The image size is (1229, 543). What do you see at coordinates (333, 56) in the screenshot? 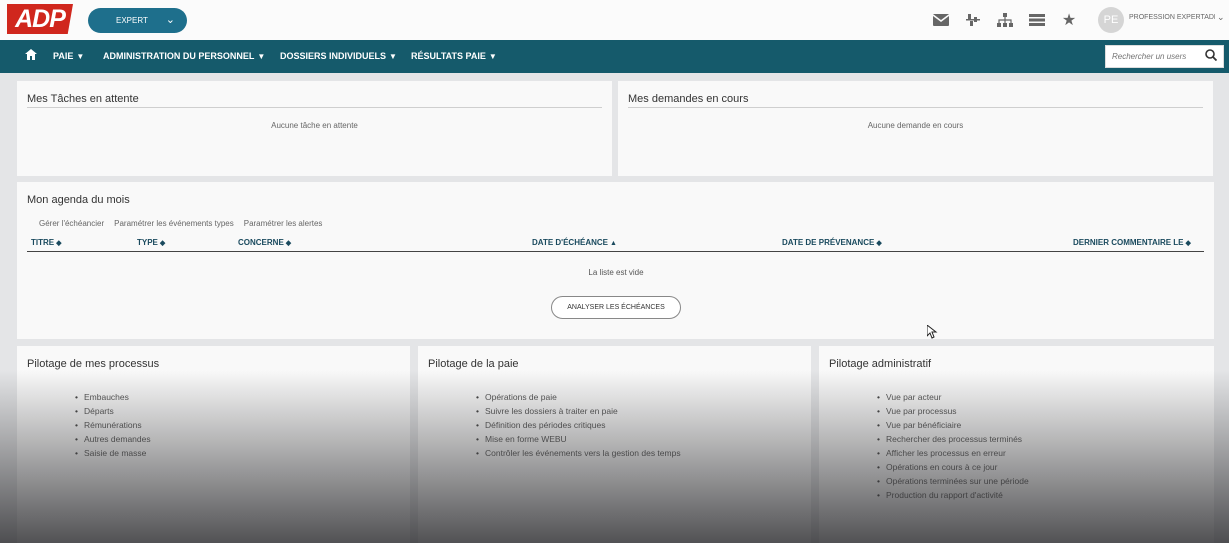
I see `nav-label: DOSSIERS INDIVIDUELS` at bounding box center [333, 56].